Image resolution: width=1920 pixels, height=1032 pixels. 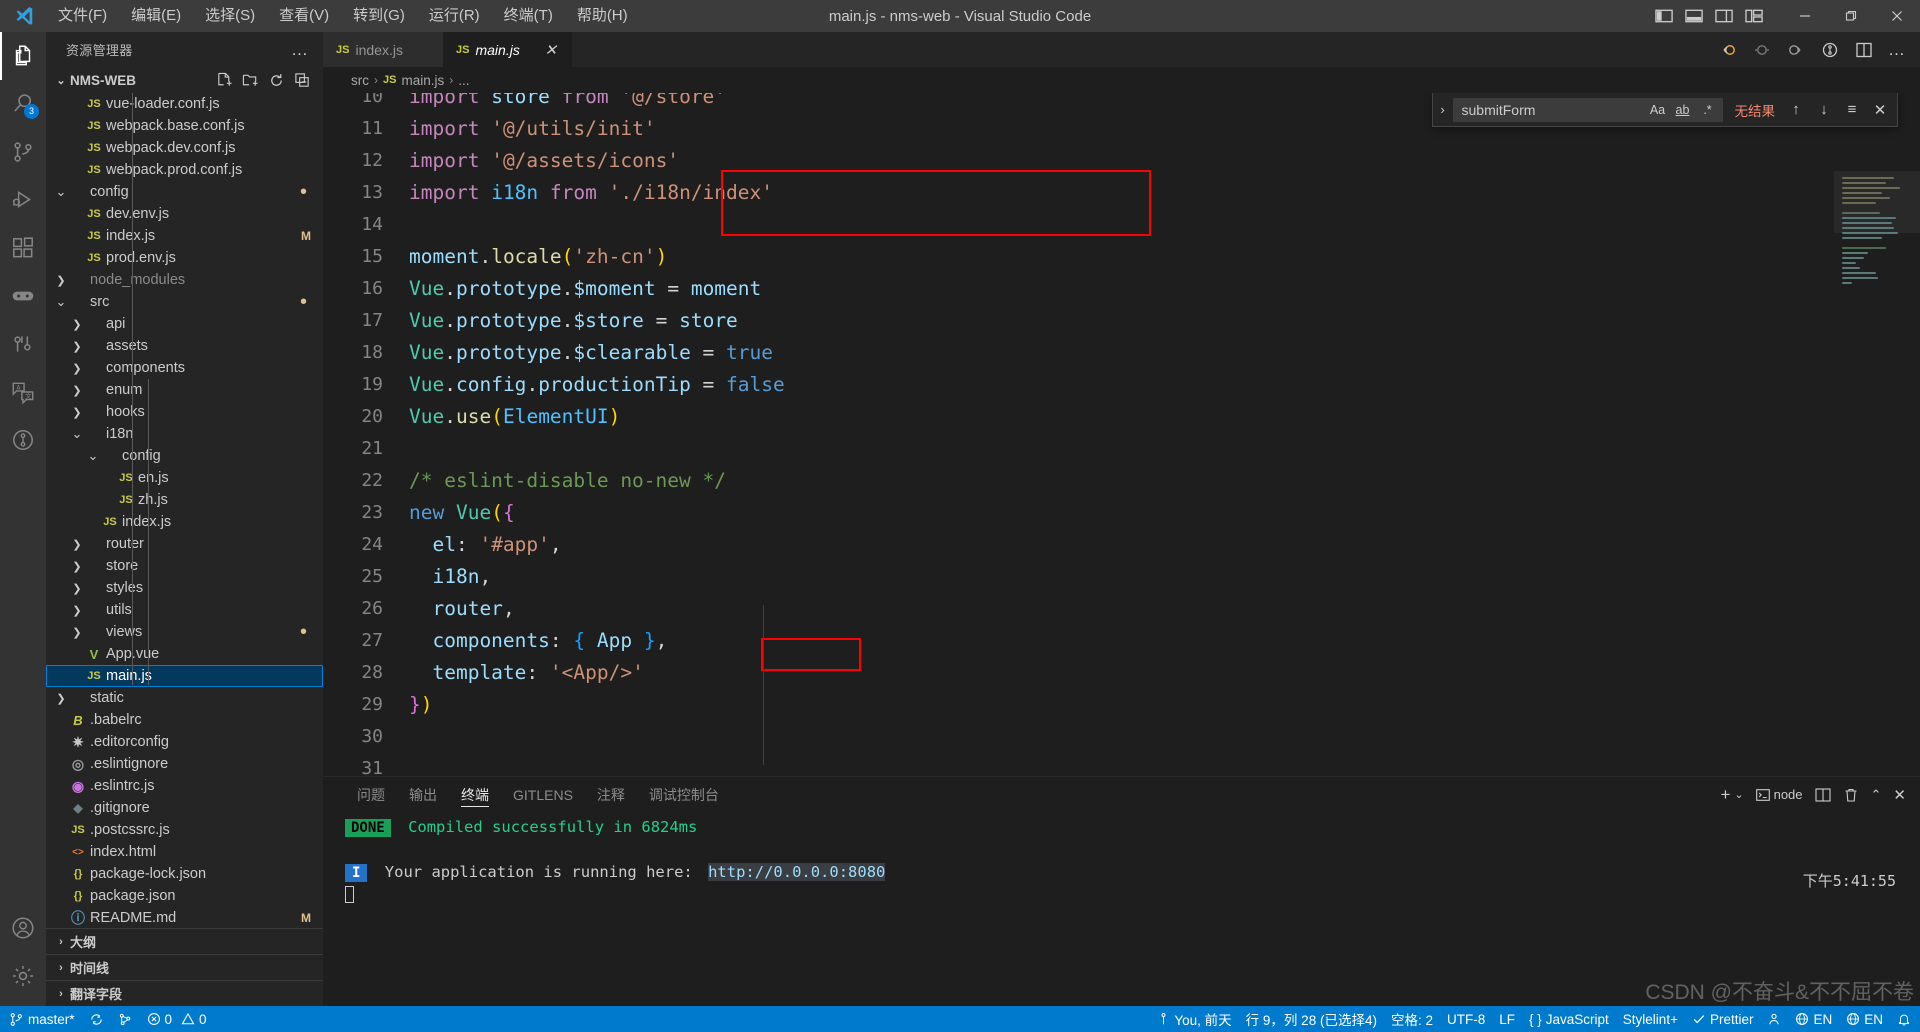 What do you see at coordinates (184, 192) in the screenshot?
I see `tree-item-config: ⌄ config •` at bounding box center [184, 192].